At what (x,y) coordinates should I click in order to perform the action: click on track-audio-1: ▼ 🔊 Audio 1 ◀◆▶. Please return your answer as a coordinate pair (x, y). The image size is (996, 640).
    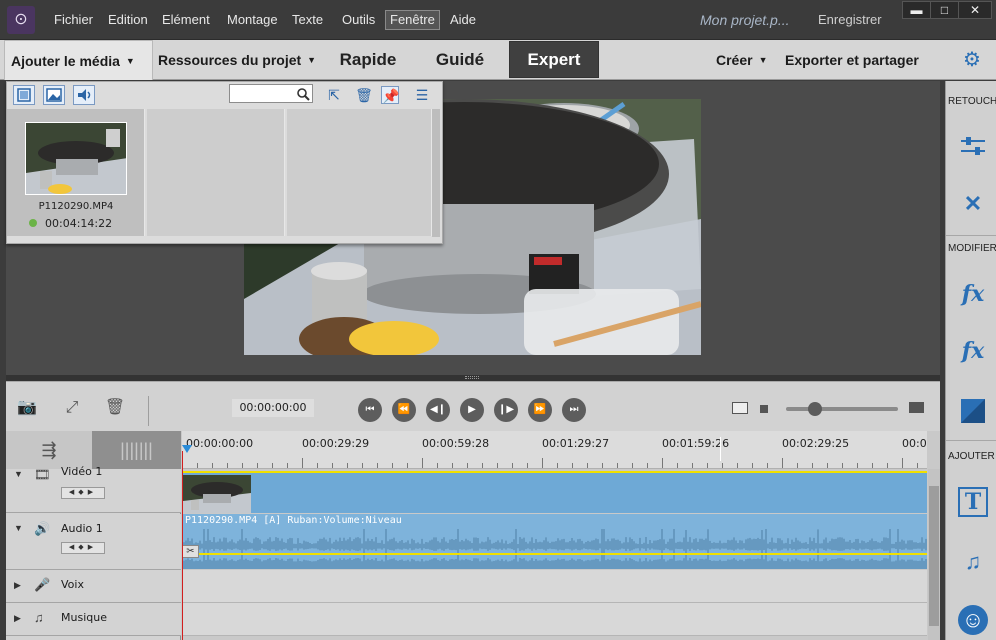
    Looking at the image, I should click on (93, 542).